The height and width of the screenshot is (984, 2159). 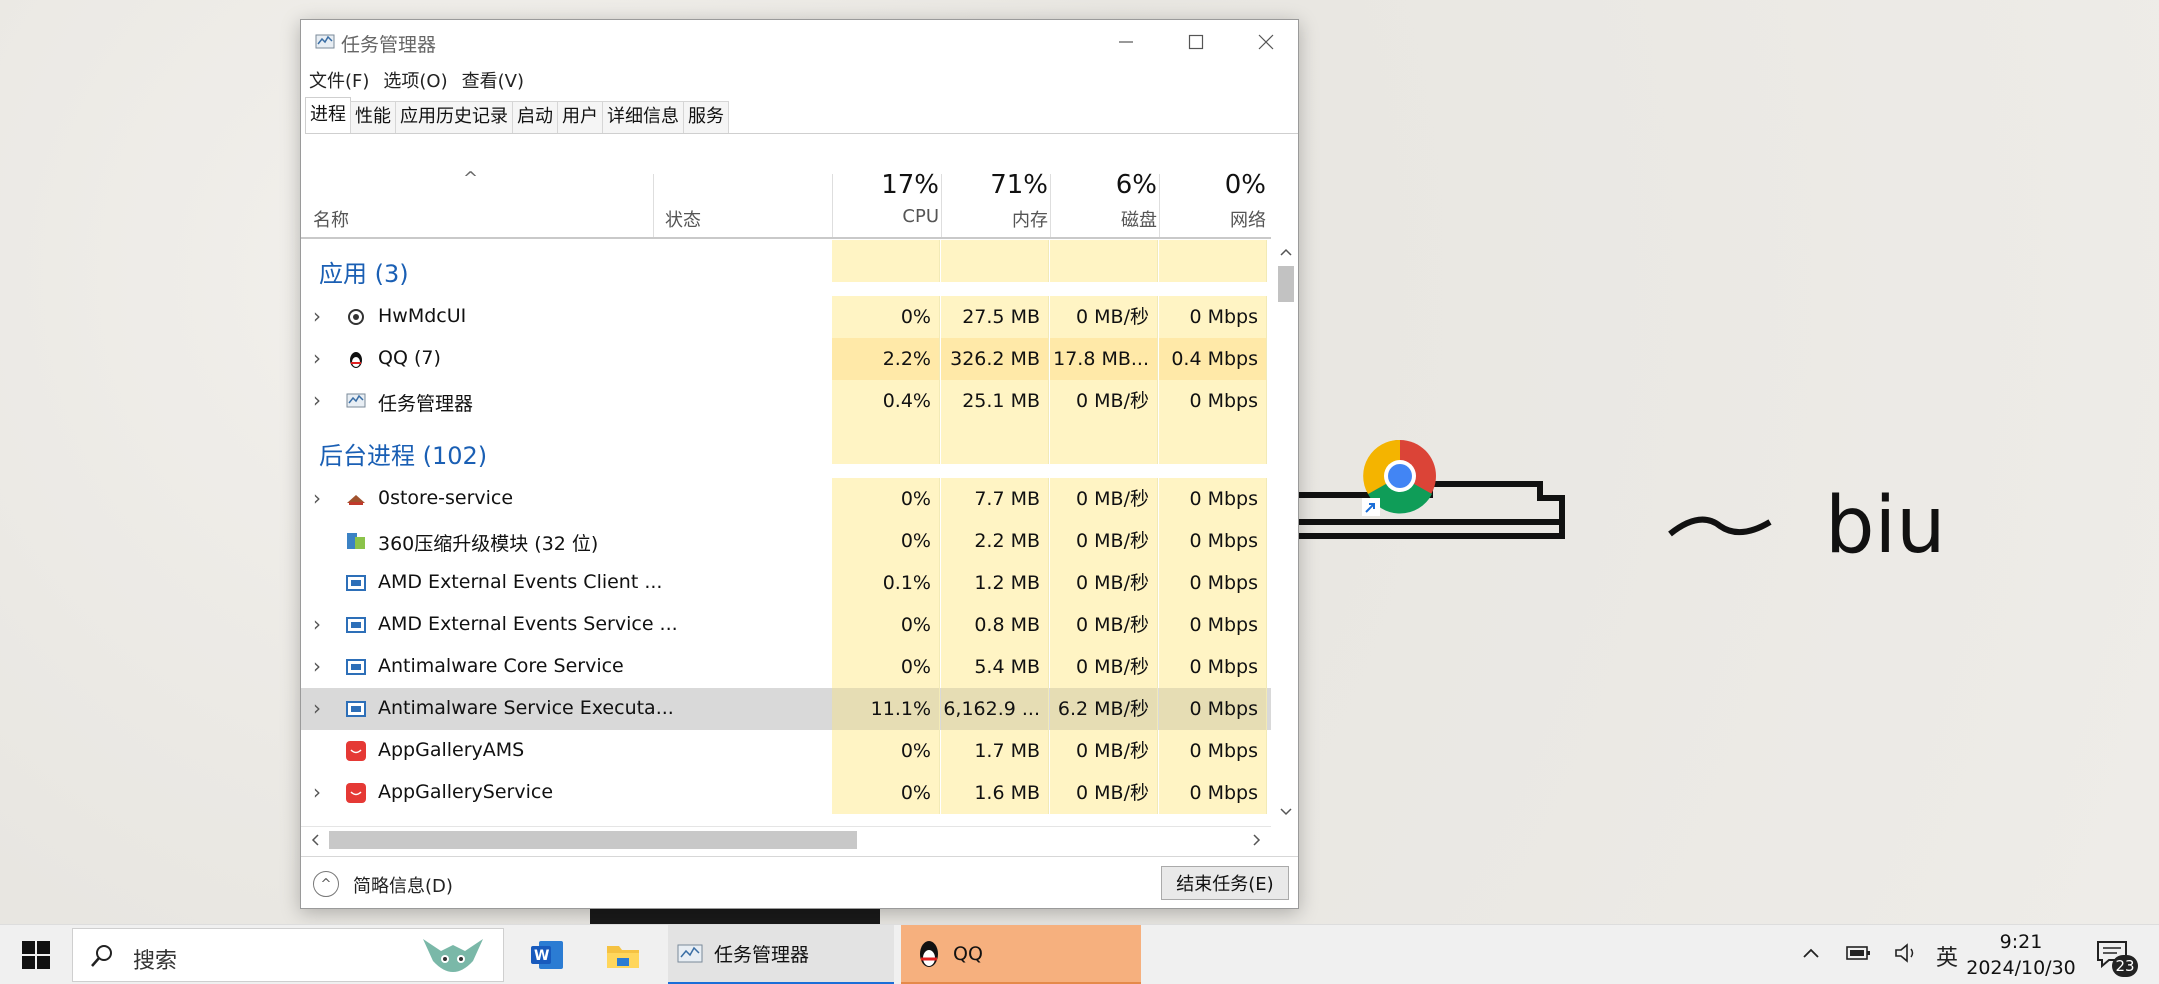 What do you see at coordinates (580, 117) in the screenshot?
I see `tab-users: 用户` at bounding box center [580, 117].